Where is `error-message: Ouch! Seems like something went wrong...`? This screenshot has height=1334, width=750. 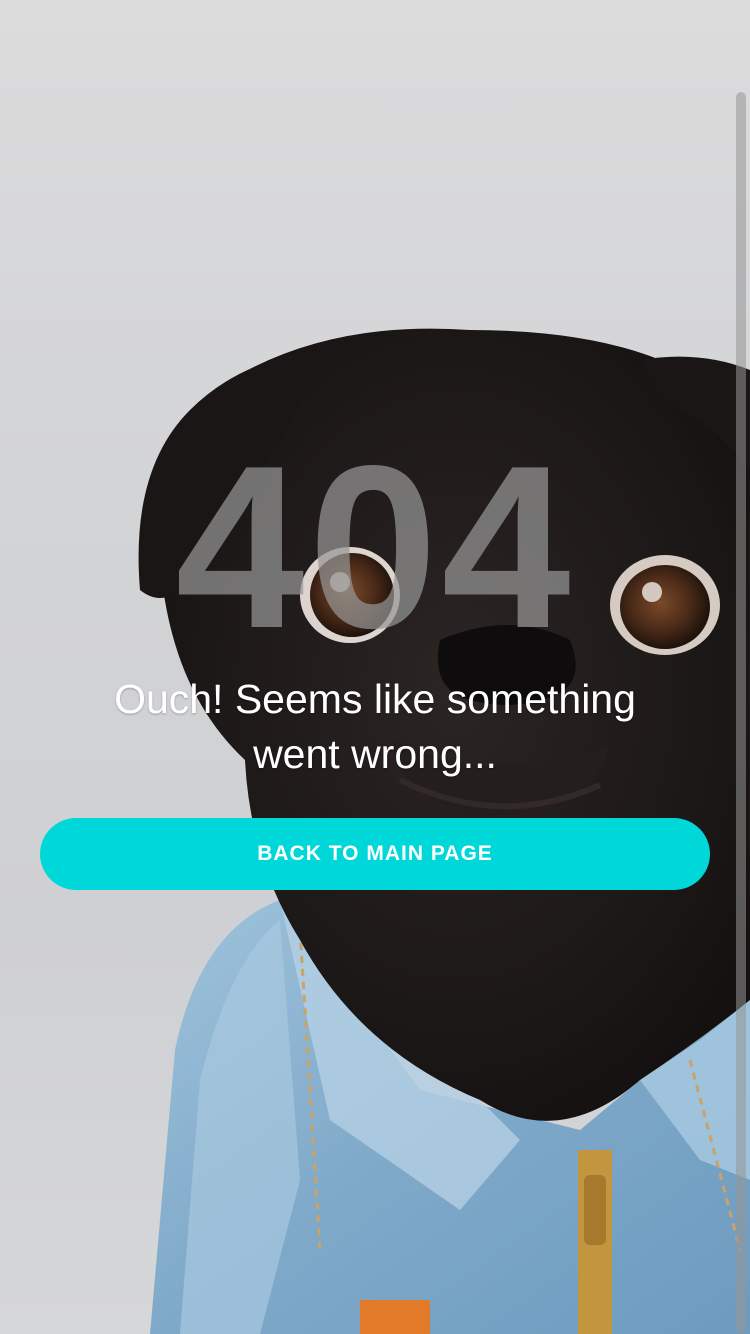
error-message: Ouch! Seems like something went wrong... is located at coordinates (375, 726).